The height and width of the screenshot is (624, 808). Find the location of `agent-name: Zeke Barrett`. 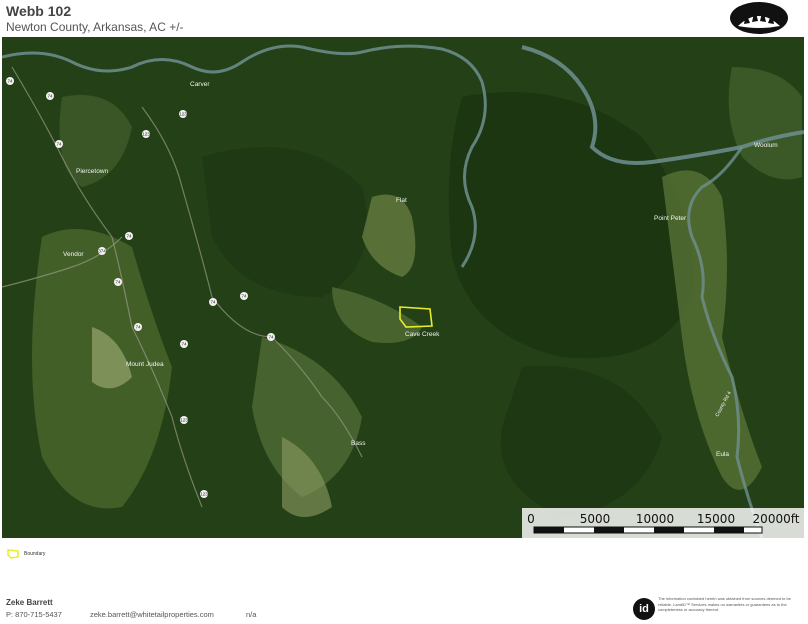

agent-name: Zeke Barrett is located at coordinates (29, 602).